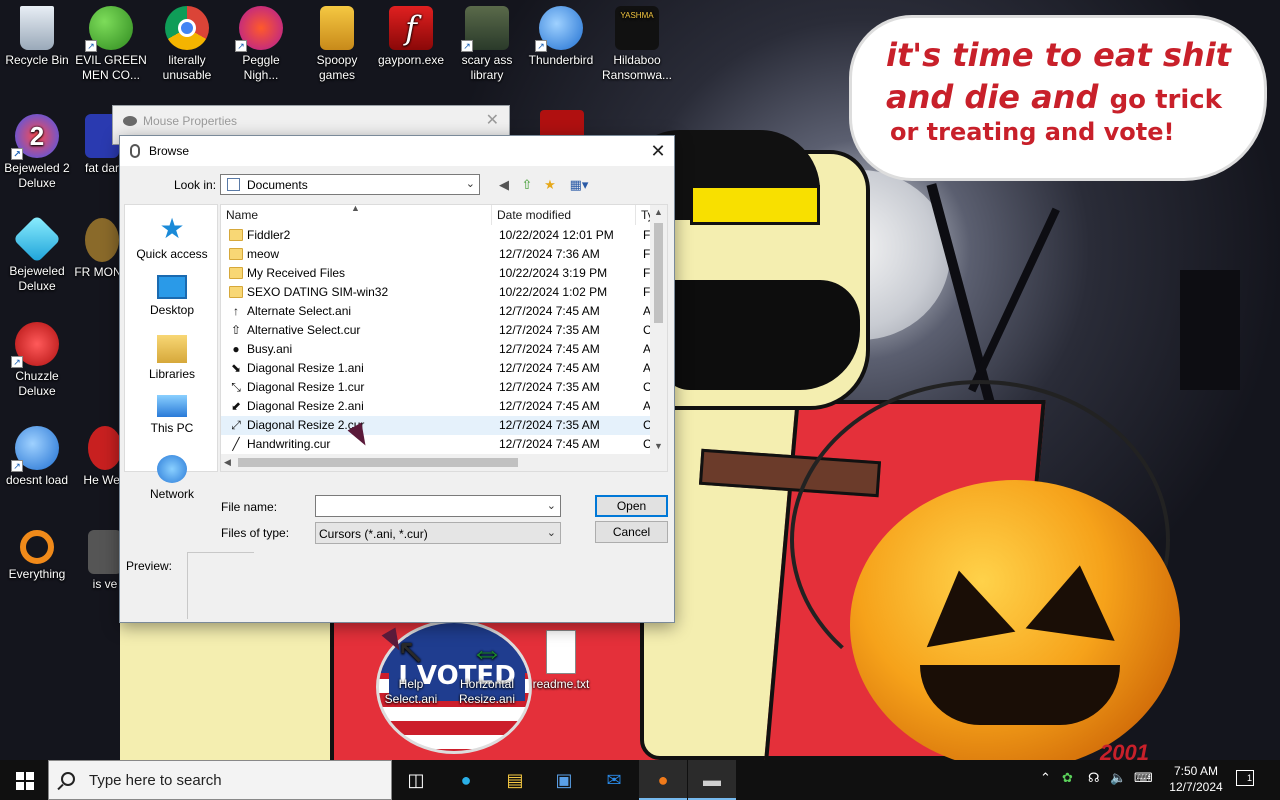  I want to click on file-type-dropdown: Cursors (*.ani, *.cur) ⌄, so click(438, 533).